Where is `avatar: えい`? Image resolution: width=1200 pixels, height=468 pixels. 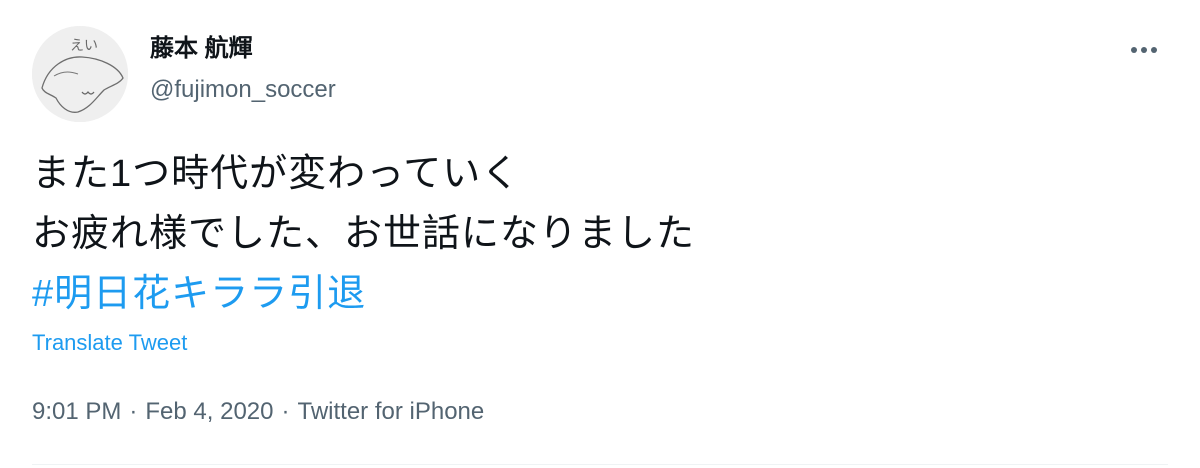 avatar: えい is located at coordinates (80, 74).